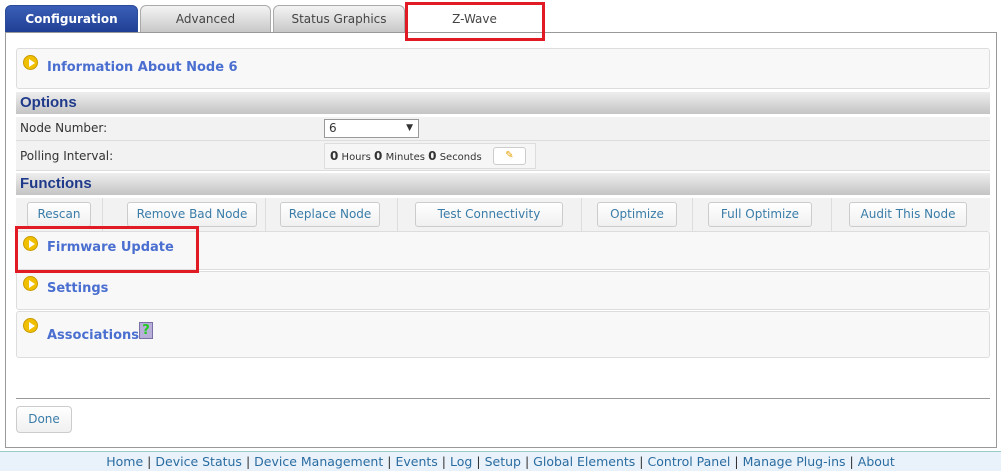  What do you see at coordinates (44, 419) in the screenshot?
I see `done-button: Done` at bounding box center [44, 419].